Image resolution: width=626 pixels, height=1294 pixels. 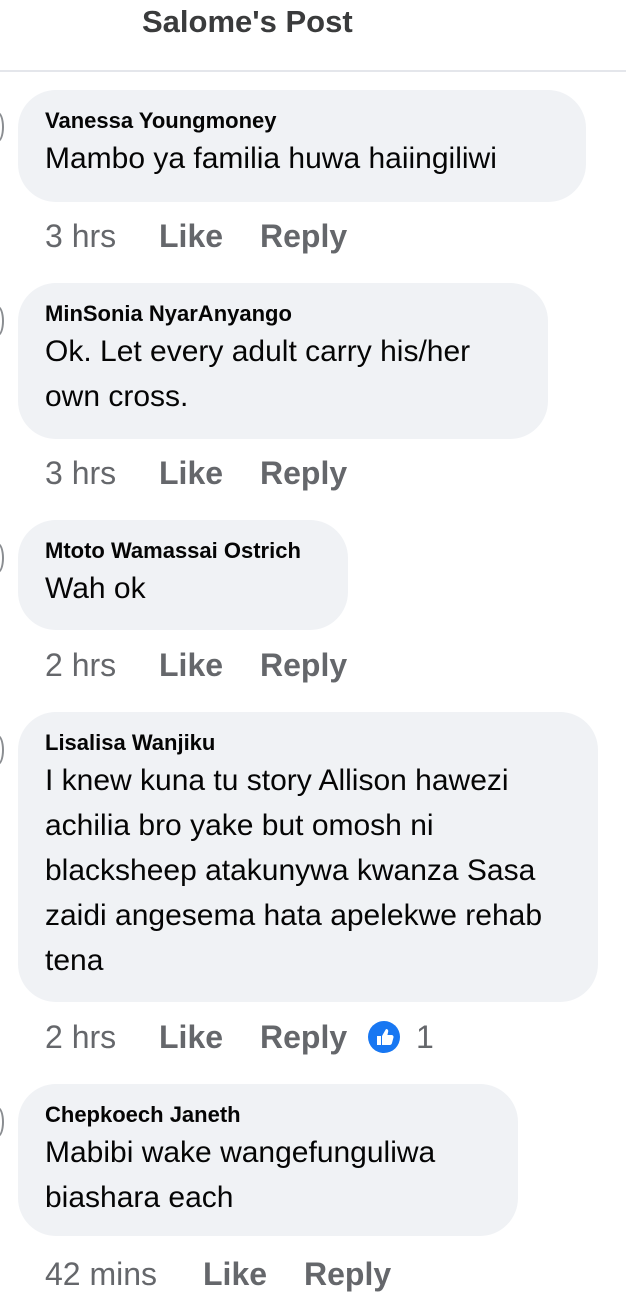 I want to click on reaction-count: 1, so click(x=425, y=1037).